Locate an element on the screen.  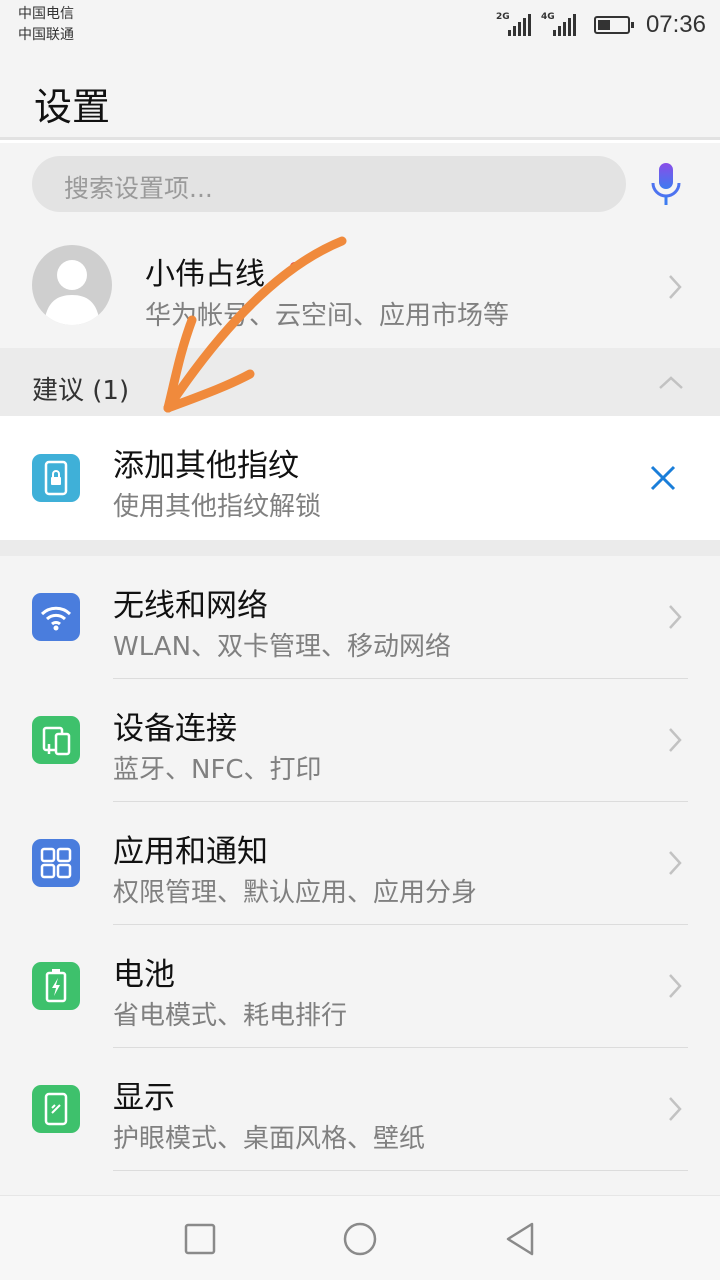
setting-subtitle: 护眼模式、桌面风格、壁纸 is located at coordinates (269, 1139).